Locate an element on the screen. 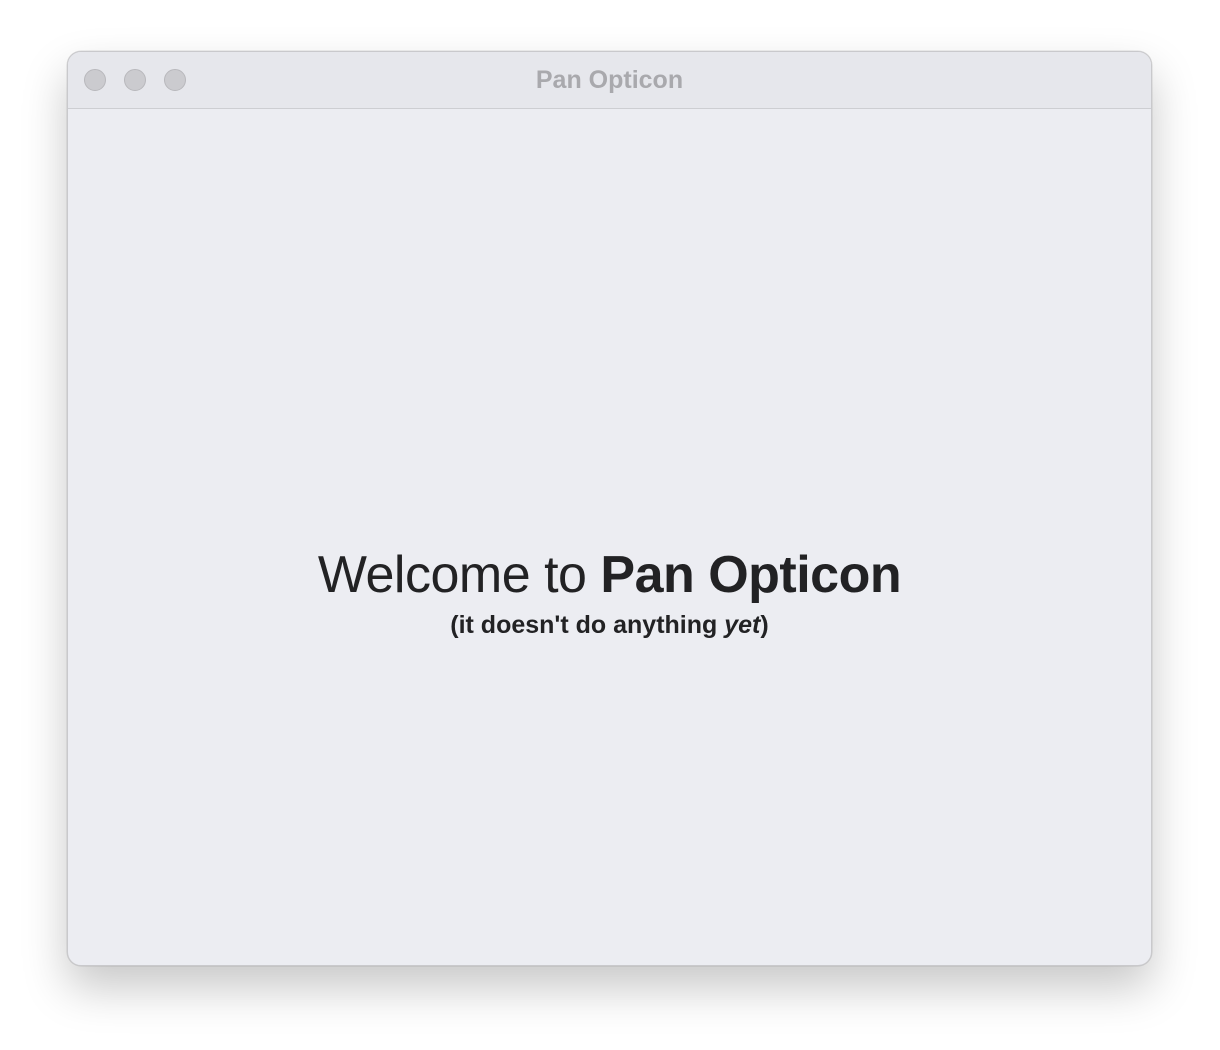 This screenshot has height=1050, width=1220. welcome-prefix: Welcome to is located at coordinates (459, 575).